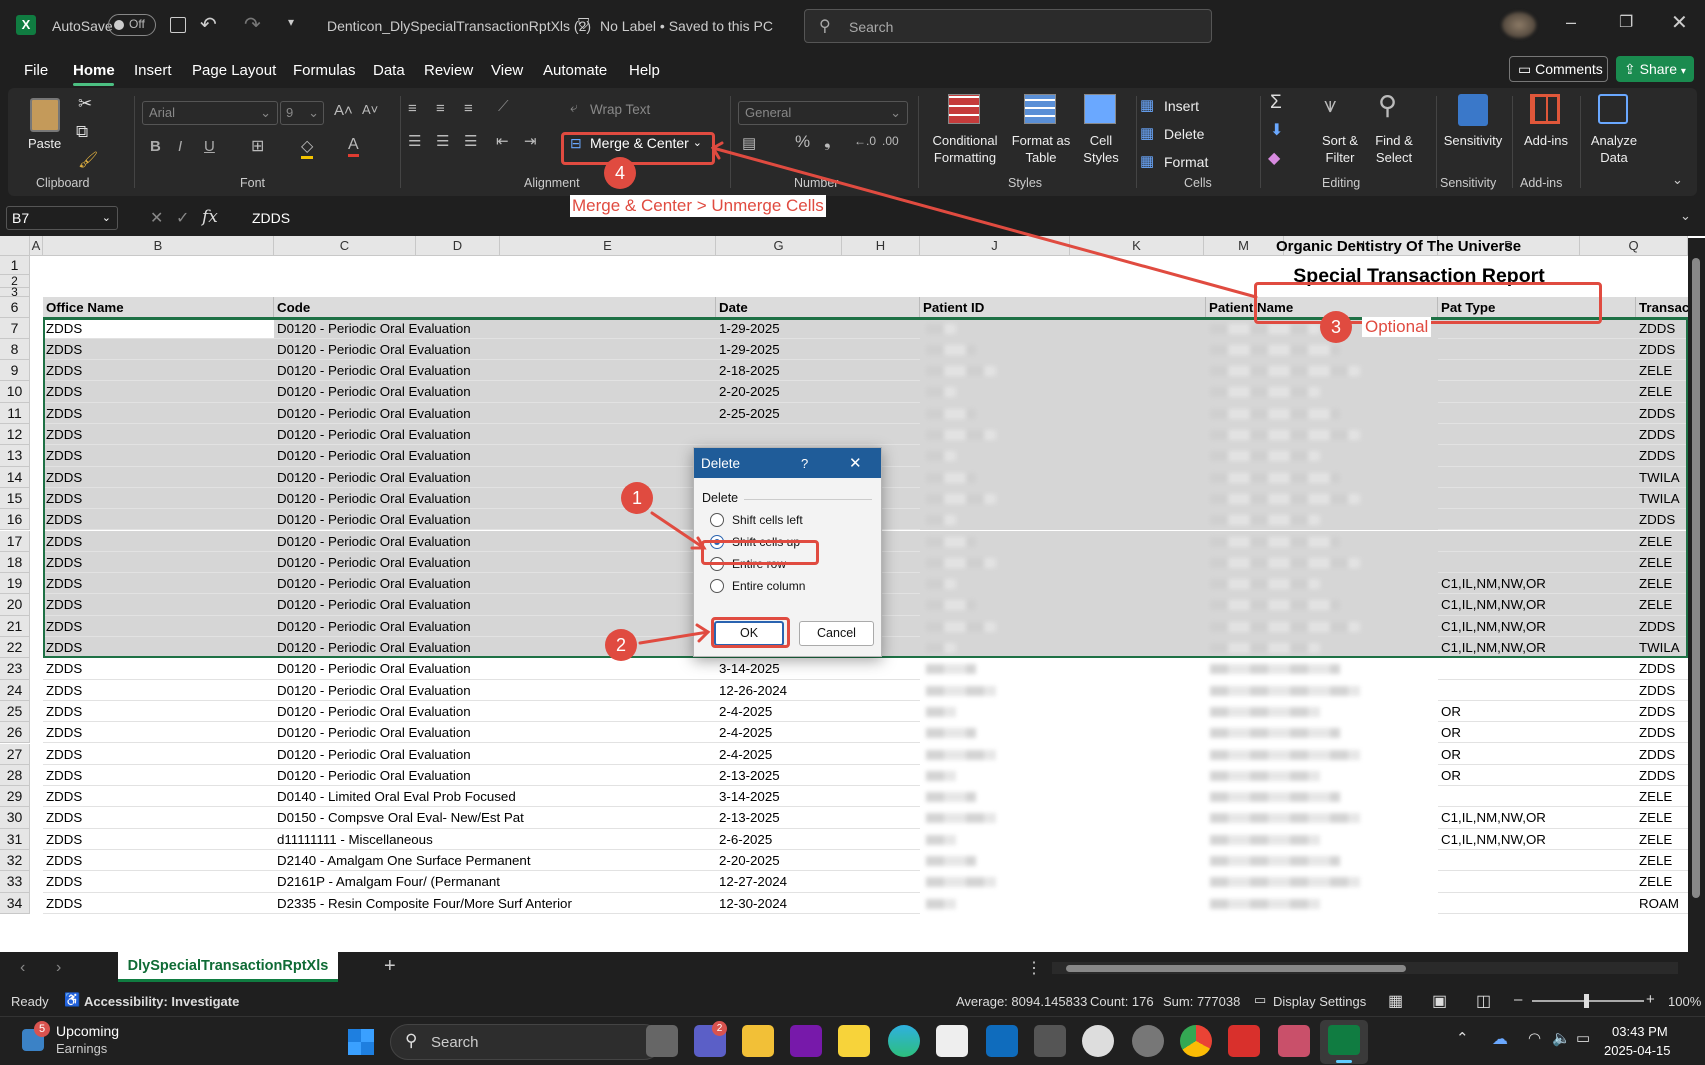 This screenshot has height=1065, width=1705. Describe the element at coordinates (42, 1029) in the screenshot. I see `widget-badge: 5` at that location.